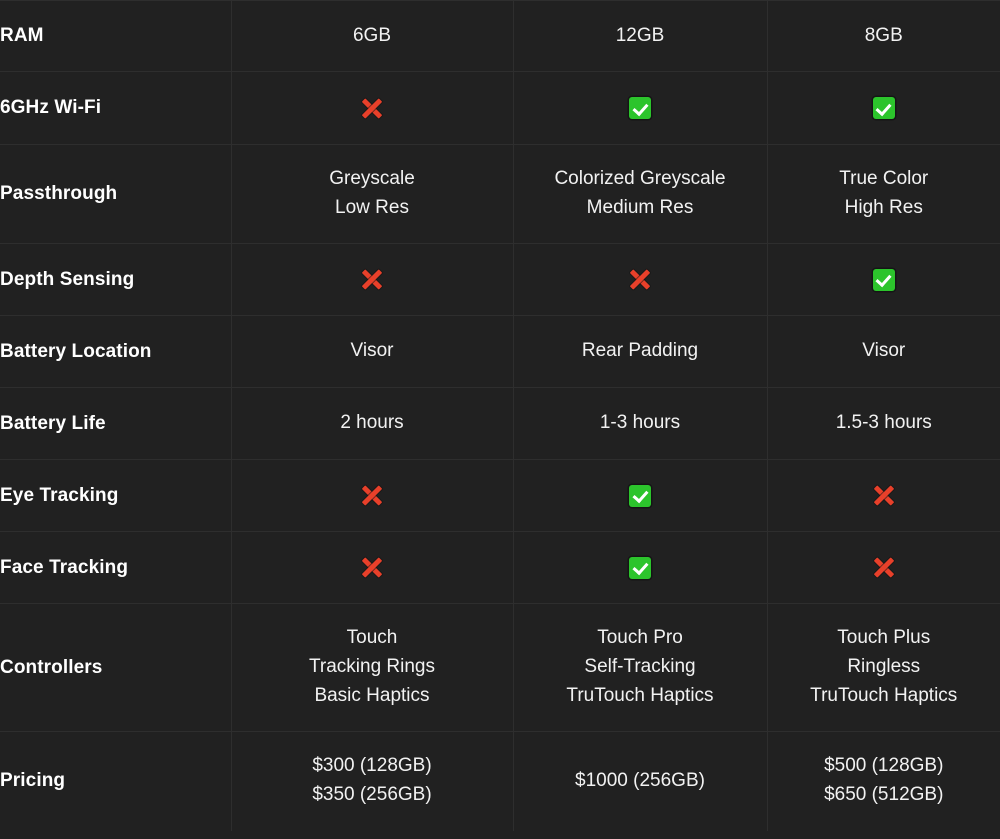  I want to click on cell-controllers-col2: Touch Pro Self-Tracking TruTouch Haptics, so click(640, 667).